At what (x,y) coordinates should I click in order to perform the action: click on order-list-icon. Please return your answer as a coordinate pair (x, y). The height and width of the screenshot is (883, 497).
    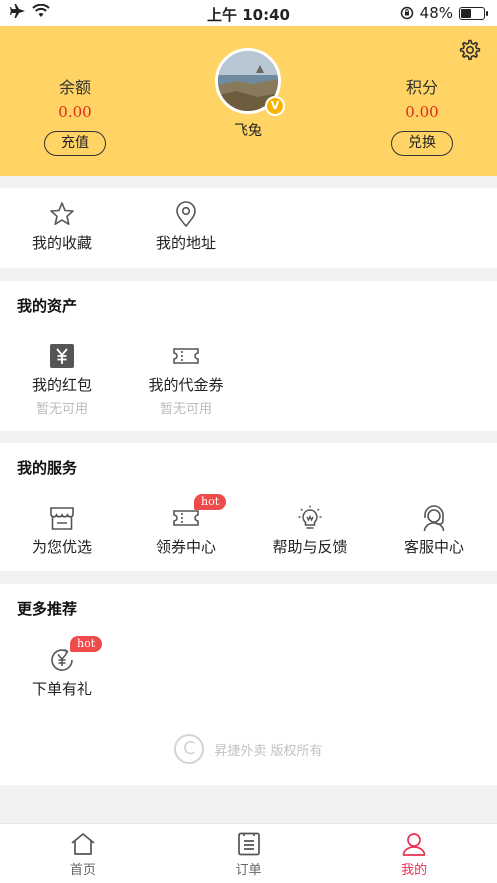
    Looking at the image, I should click on (248, 844).